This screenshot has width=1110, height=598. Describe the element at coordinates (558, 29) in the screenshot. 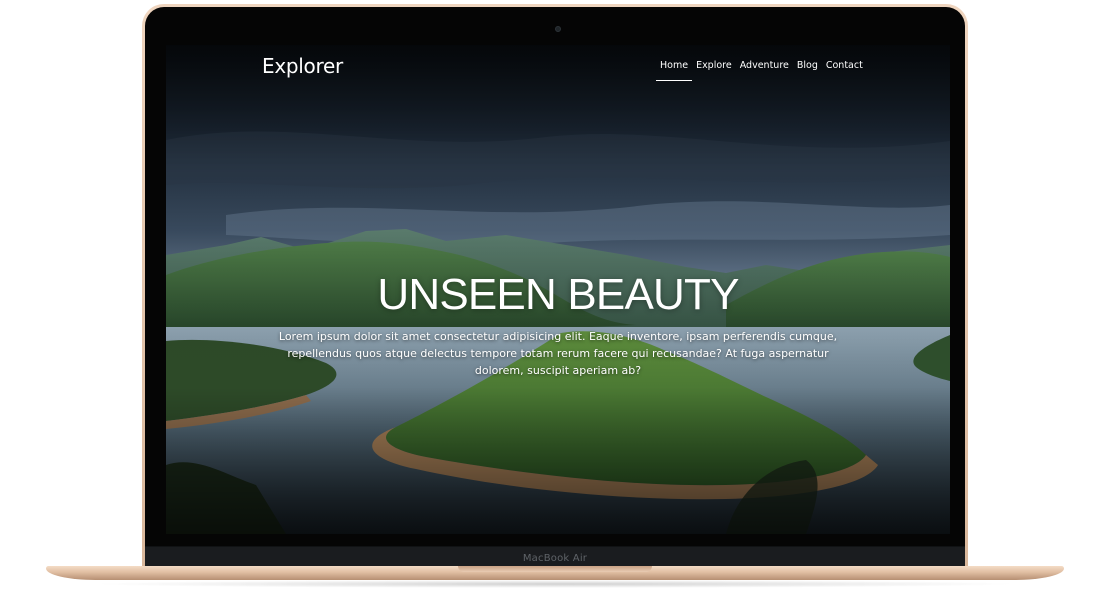

I see `camera-icon` at that location.